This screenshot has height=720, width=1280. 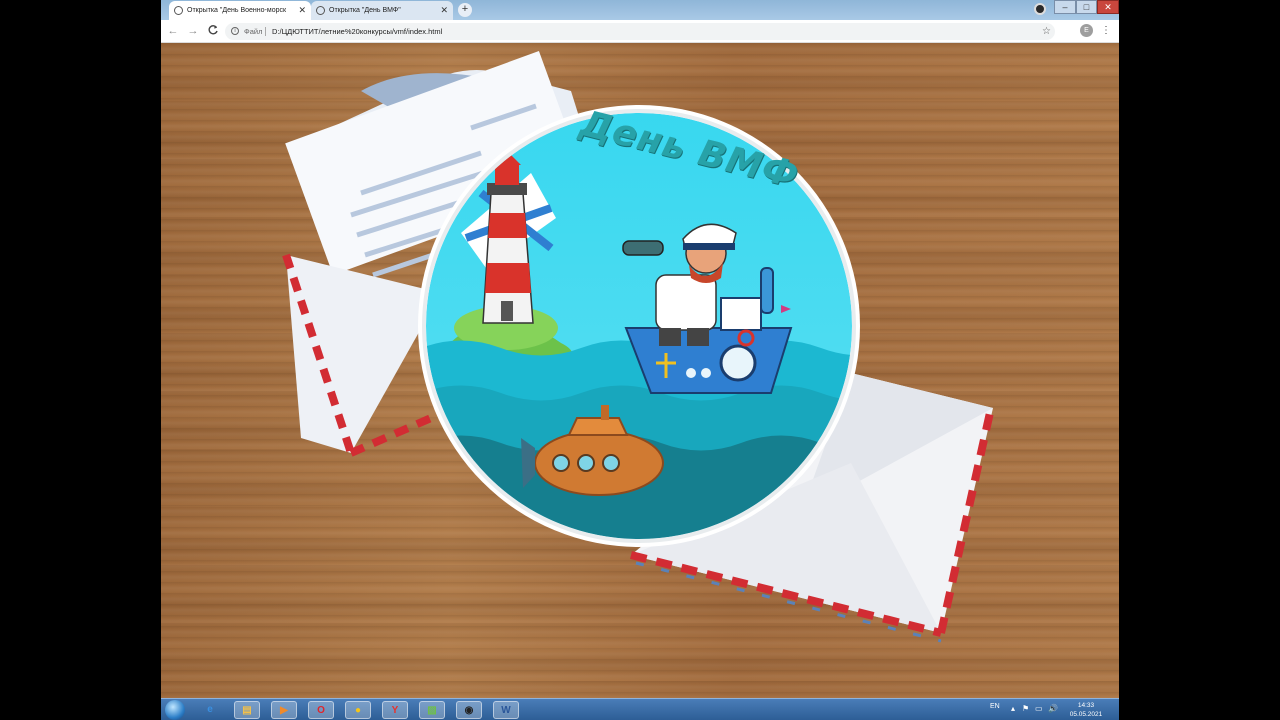 What do you see at coordinates (1046, 31) in the screenshot?
I see `star-icon: ☆` at bounding box center [1046, 31].